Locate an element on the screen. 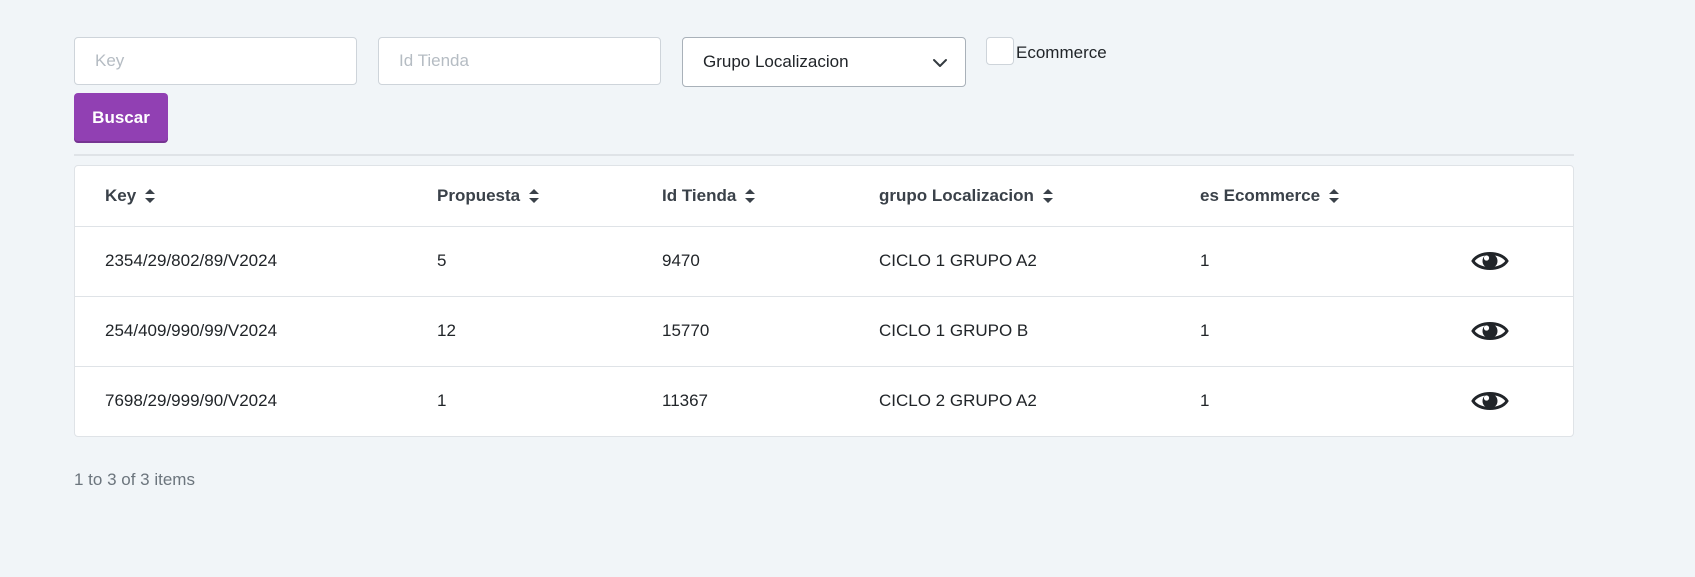  column-header-propuesta: Propuesta is located at coordinates (549, 196).